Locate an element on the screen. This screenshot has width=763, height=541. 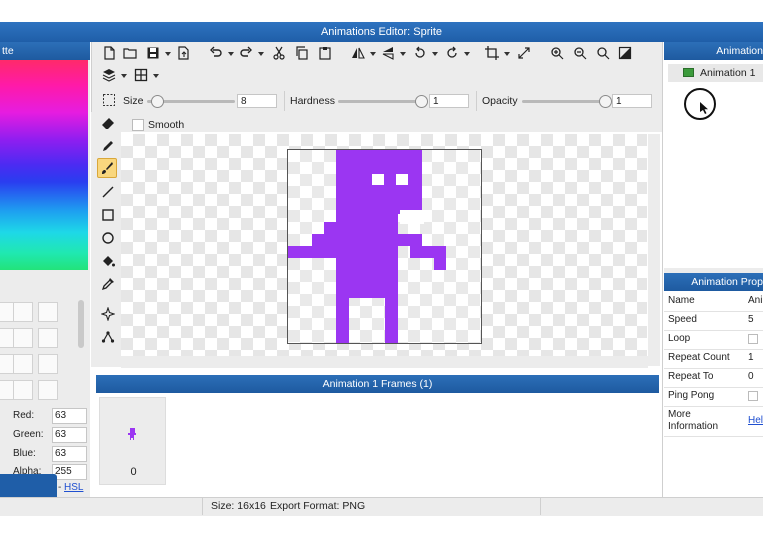
sprite-right-eye is located at coordinates (402, 179).